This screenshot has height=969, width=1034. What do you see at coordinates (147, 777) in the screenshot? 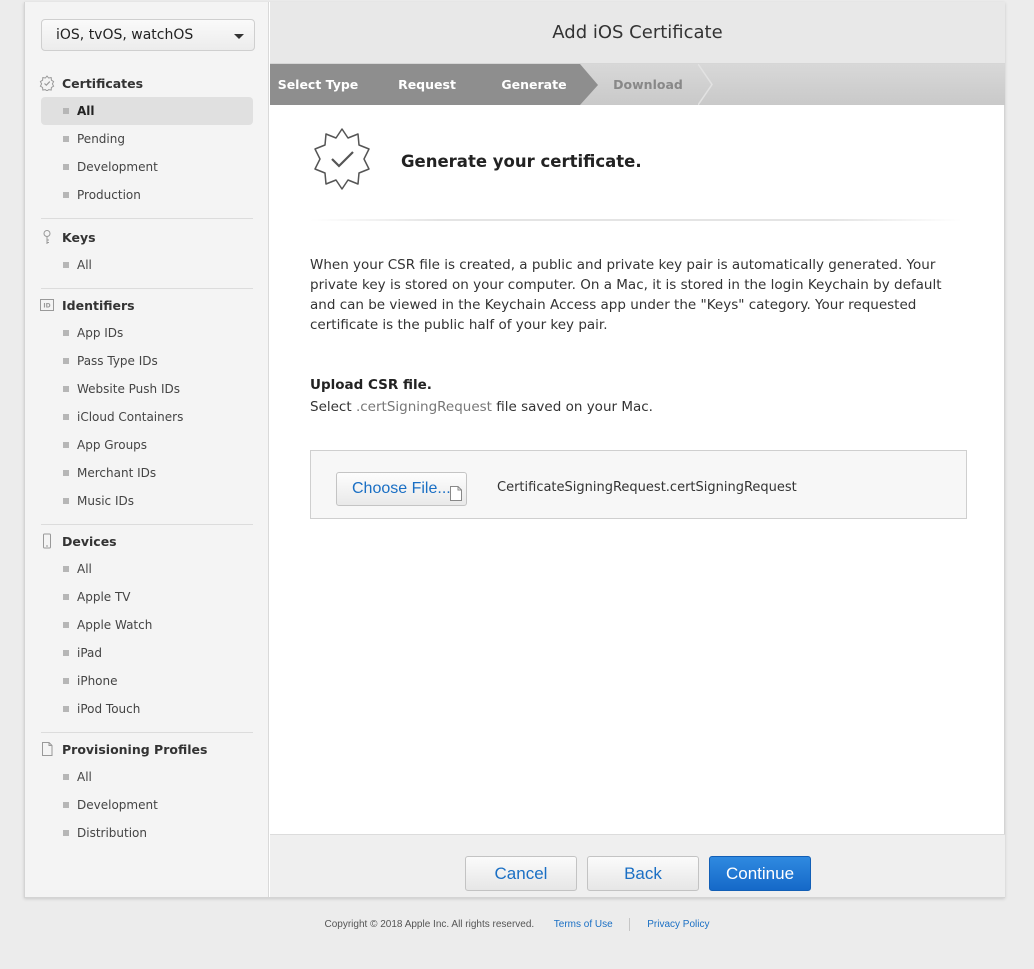
I see `sidebar-item-profiles-all: All` at bounding box center [147, 777].